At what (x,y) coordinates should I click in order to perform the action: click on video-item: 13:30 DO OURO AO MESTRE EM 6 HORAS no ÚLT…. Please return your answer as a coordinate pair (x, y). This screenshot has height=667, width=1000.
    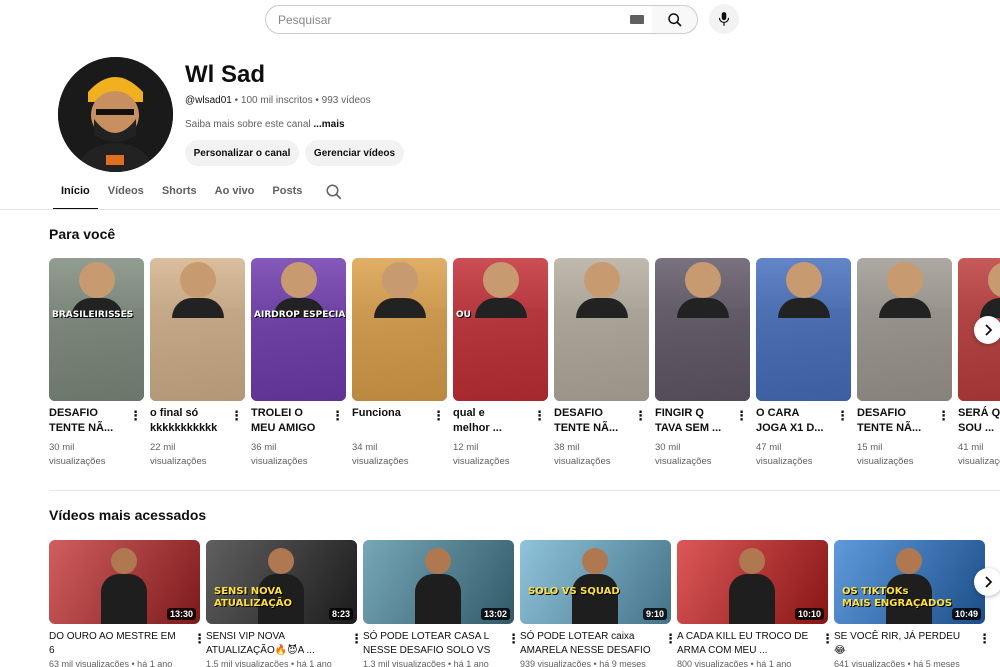
    Looking at the image, I should click on (127, 603).